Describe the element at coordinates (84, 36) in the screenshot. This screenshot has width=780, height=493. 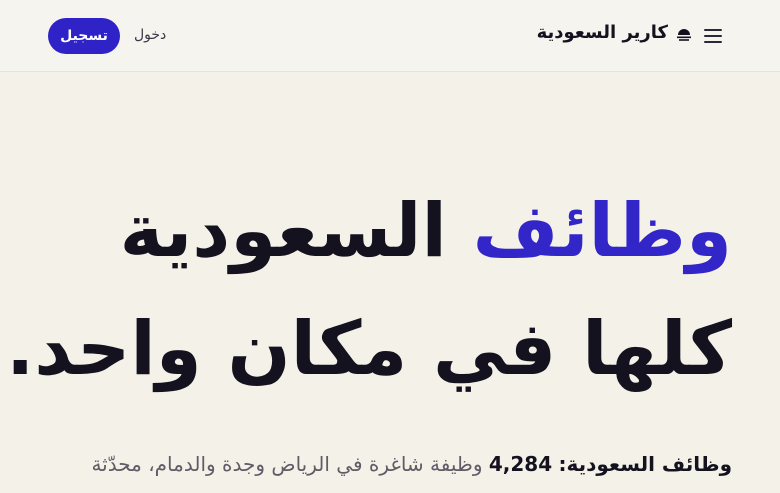
I see `signup-button: تسجيل` at that location.